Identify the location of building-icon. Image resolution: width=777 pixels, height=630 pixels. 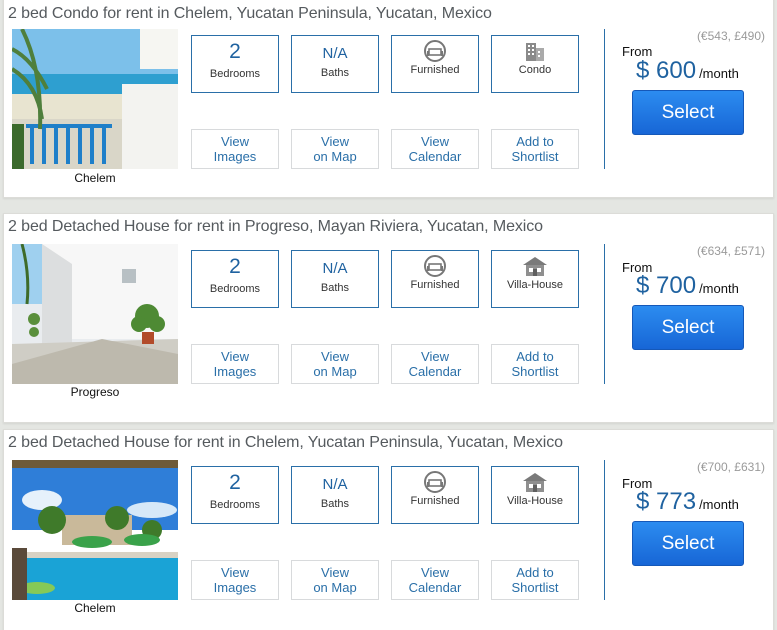
(535, 52).